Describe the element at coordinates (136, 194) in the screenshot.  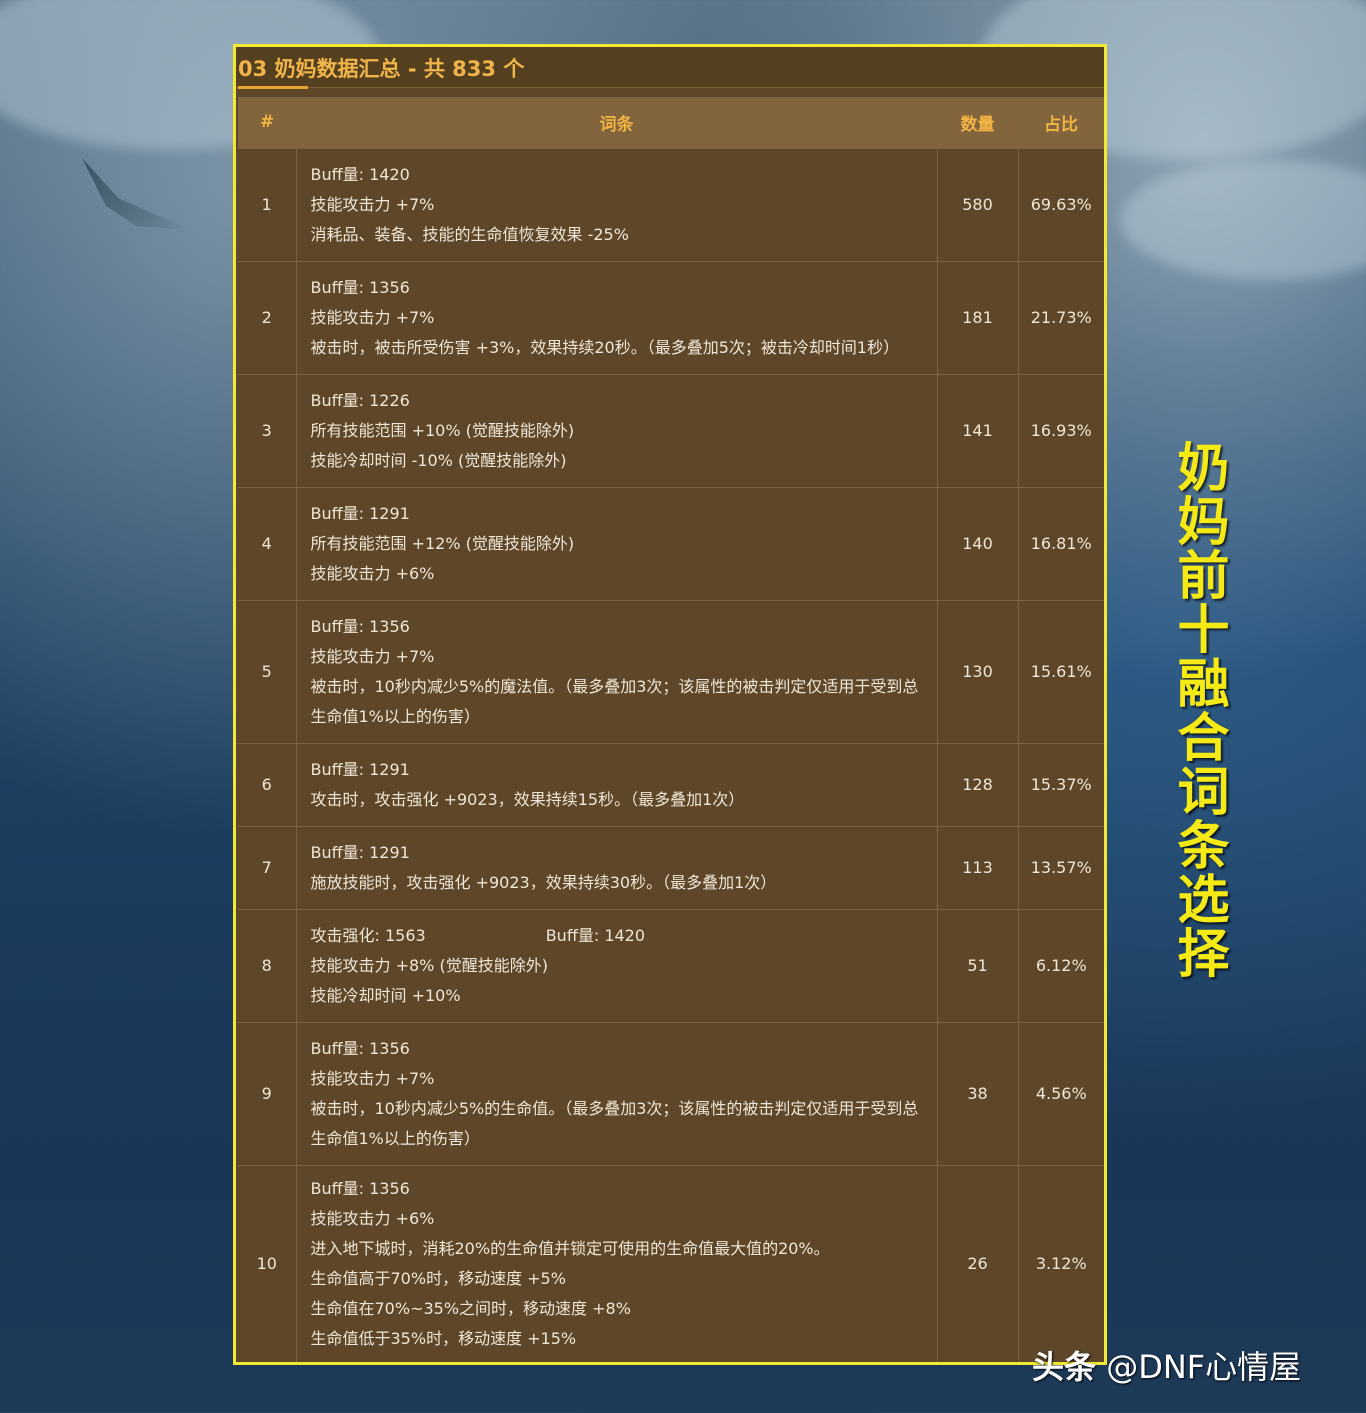
I see `whale-silhouette` at that location.